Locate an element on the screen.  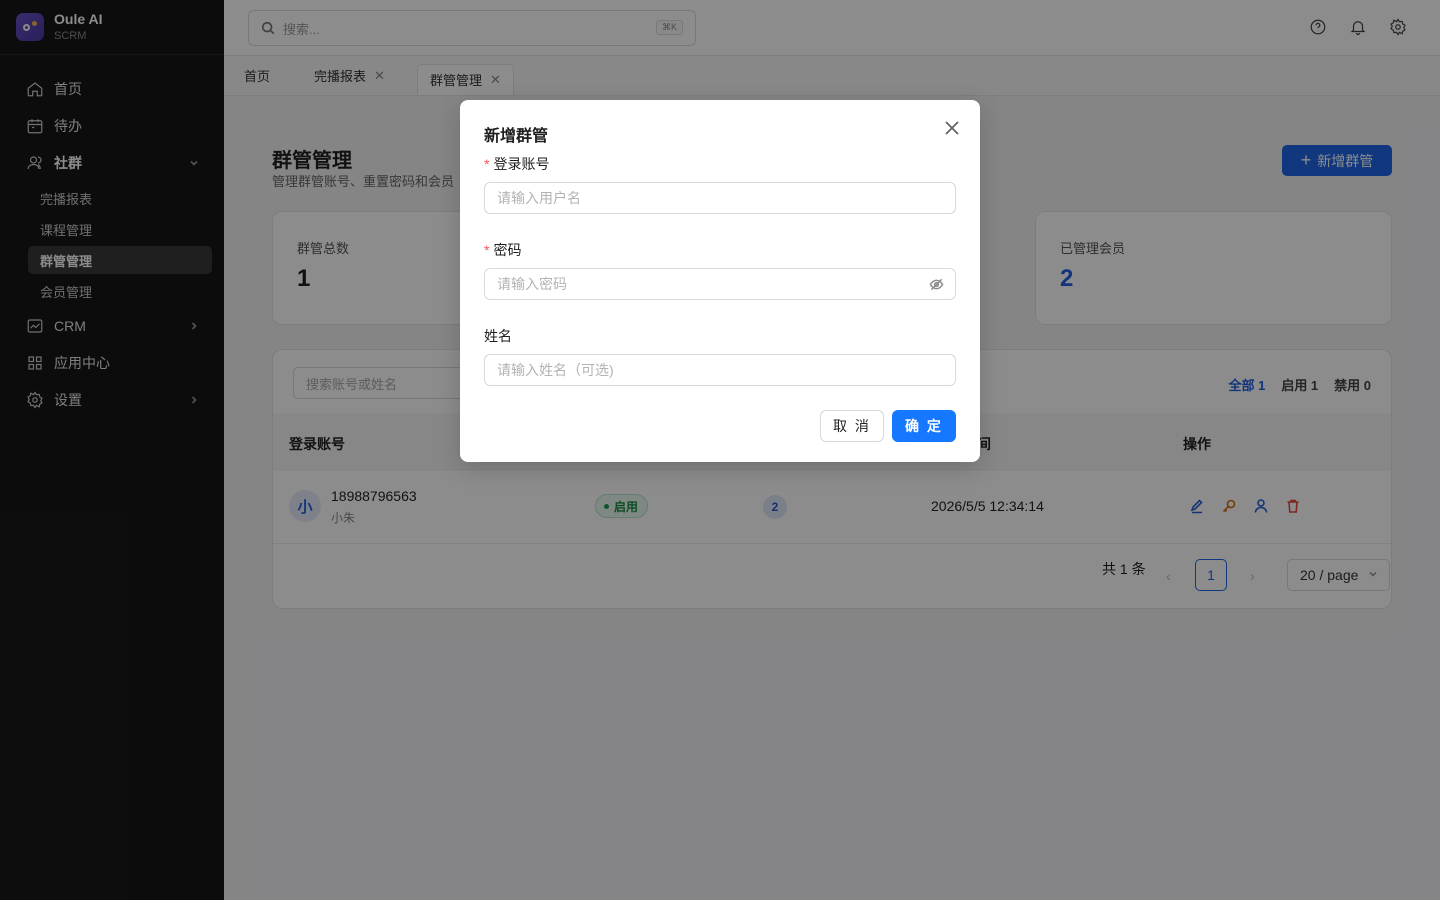
field-label-account: * 登录账号 is located at coordinates (516, 164).